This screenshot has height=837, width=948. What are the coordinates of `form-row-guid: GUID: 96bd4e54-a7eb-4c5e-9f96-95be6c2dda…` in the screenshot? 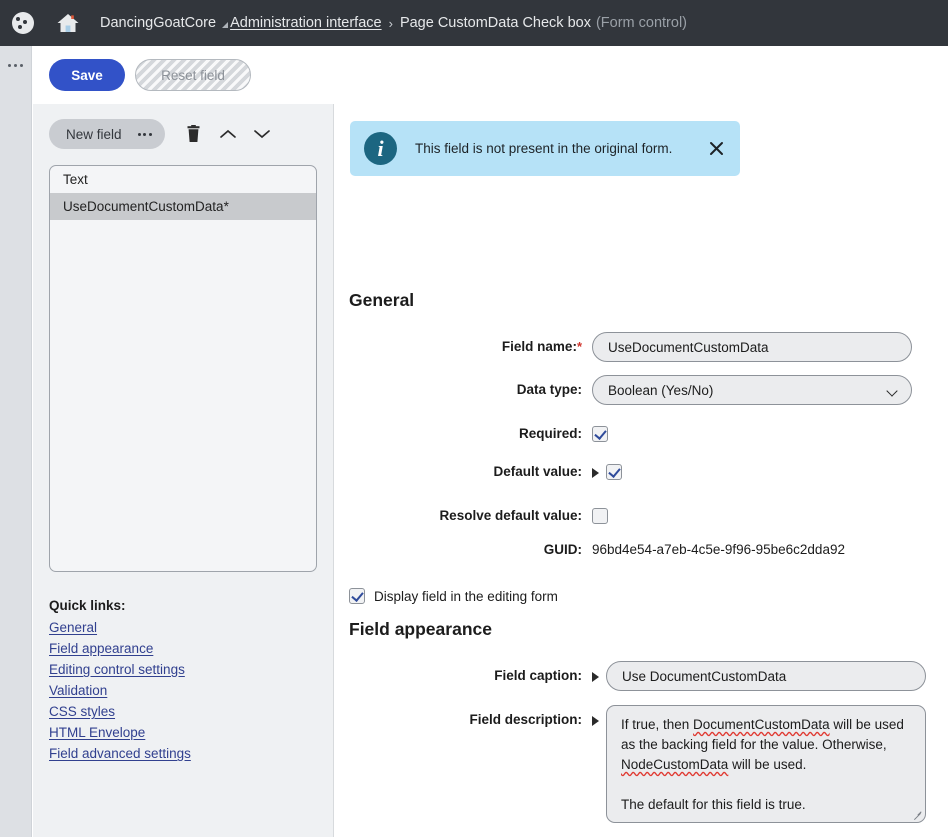 It's located at (641, 550).